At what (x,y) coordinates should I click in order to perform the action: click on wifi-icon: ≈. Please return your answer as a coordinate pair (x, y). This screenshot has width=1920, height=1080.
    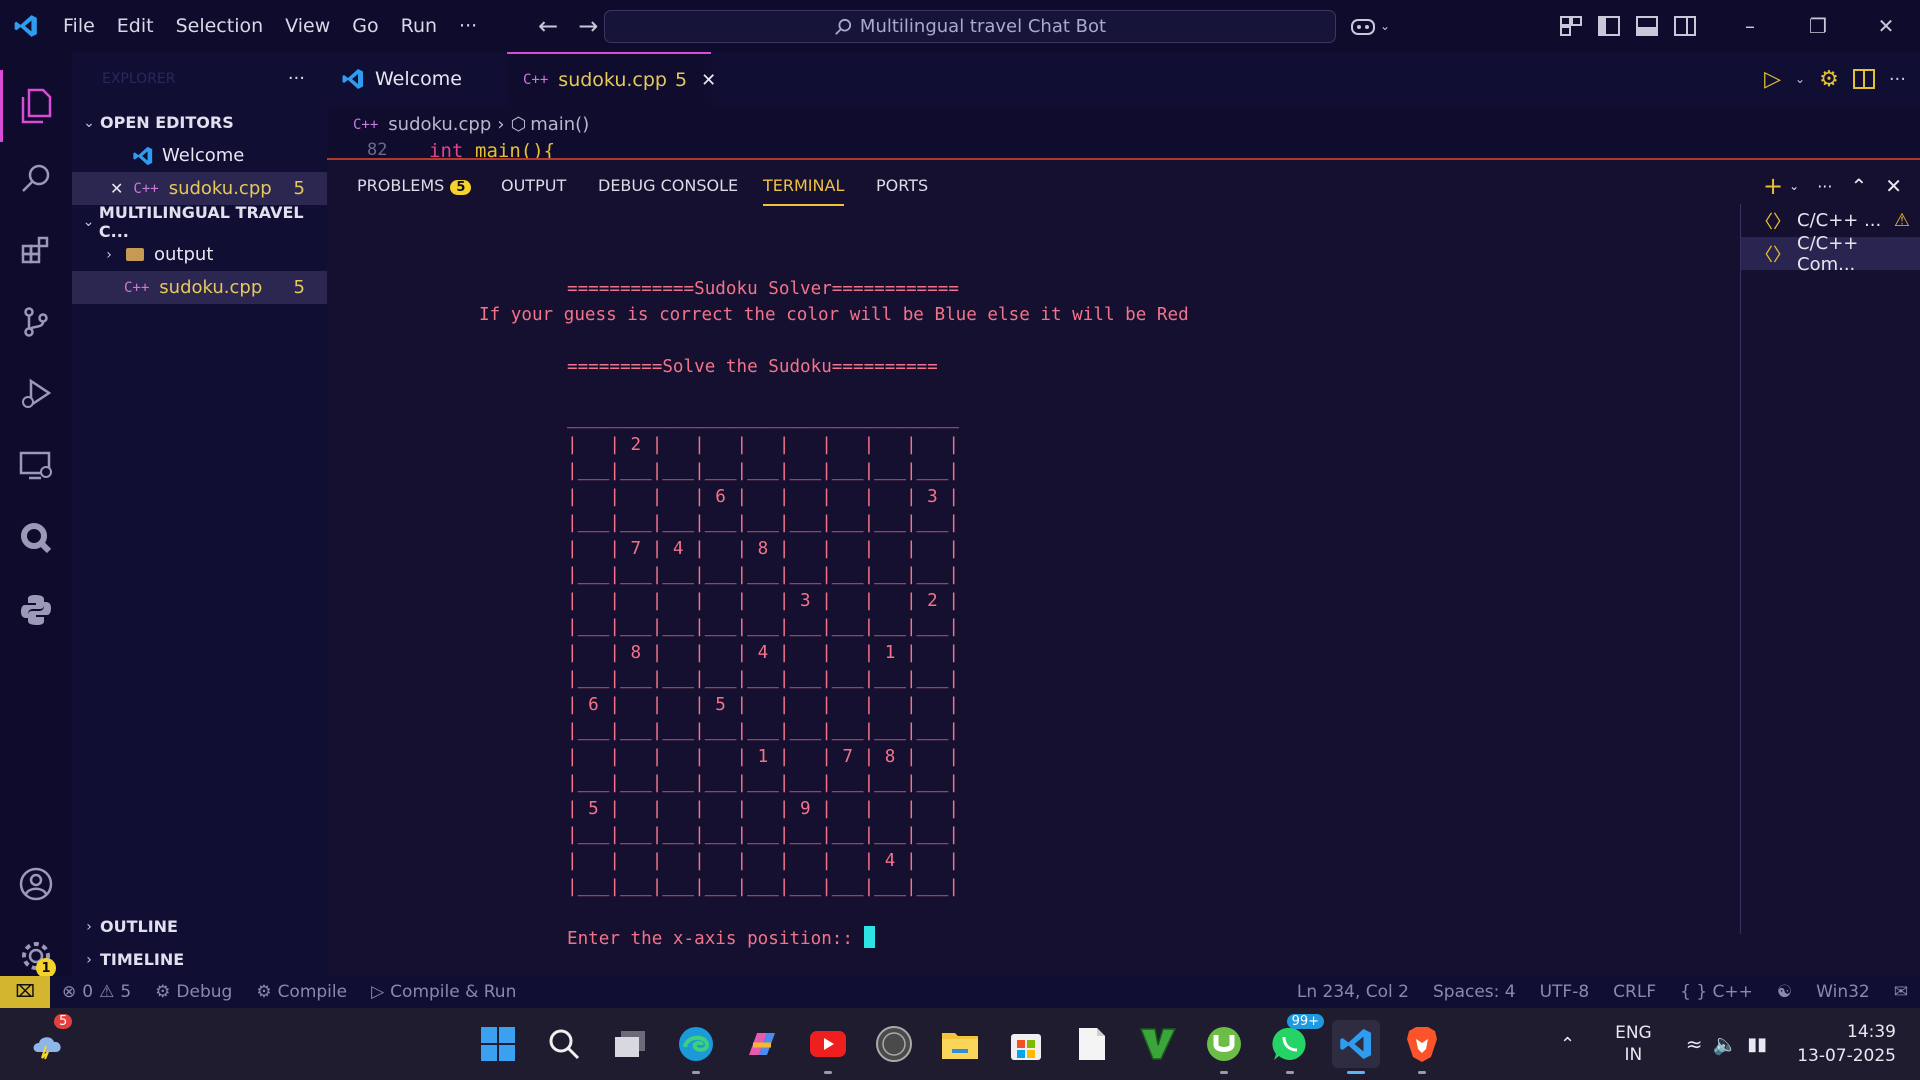
    Looking at the image, I should click on (1694, 1044).